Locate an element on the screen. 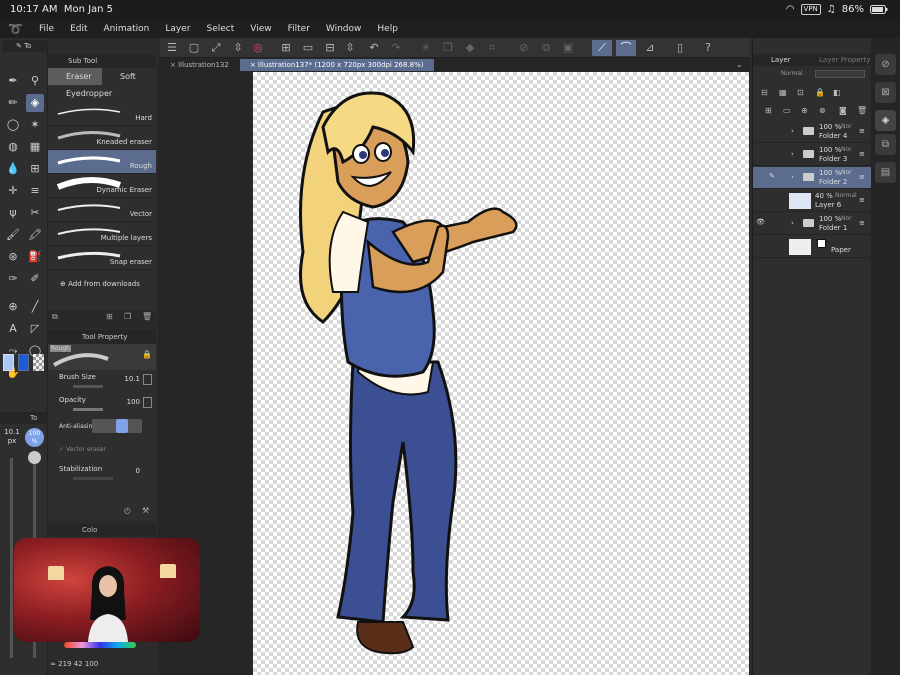  move-tool-icon: ✛ is located at coordinates (13, 191).